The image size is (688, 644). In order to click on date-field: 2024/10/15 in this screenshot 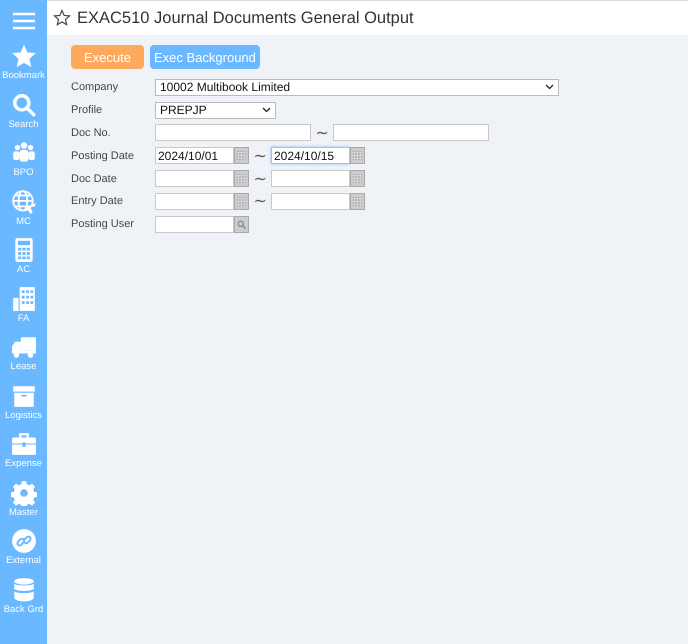, I will do `click(310, 155)`.